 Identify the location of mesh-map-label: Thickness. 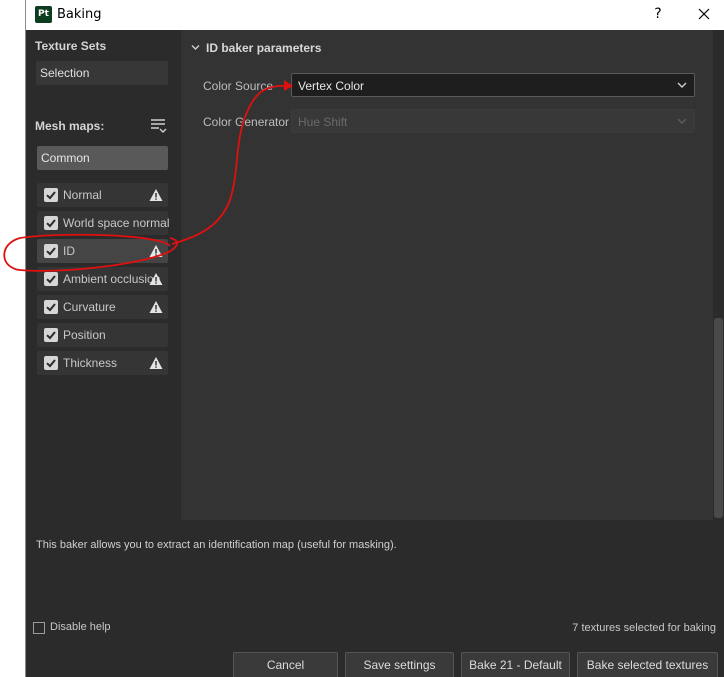
(90, 363).